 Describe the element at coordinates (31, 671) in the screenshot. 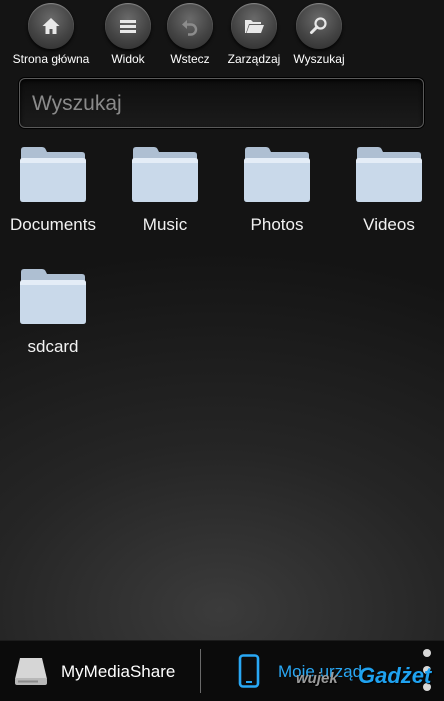

I see `drive-icon` at that location.